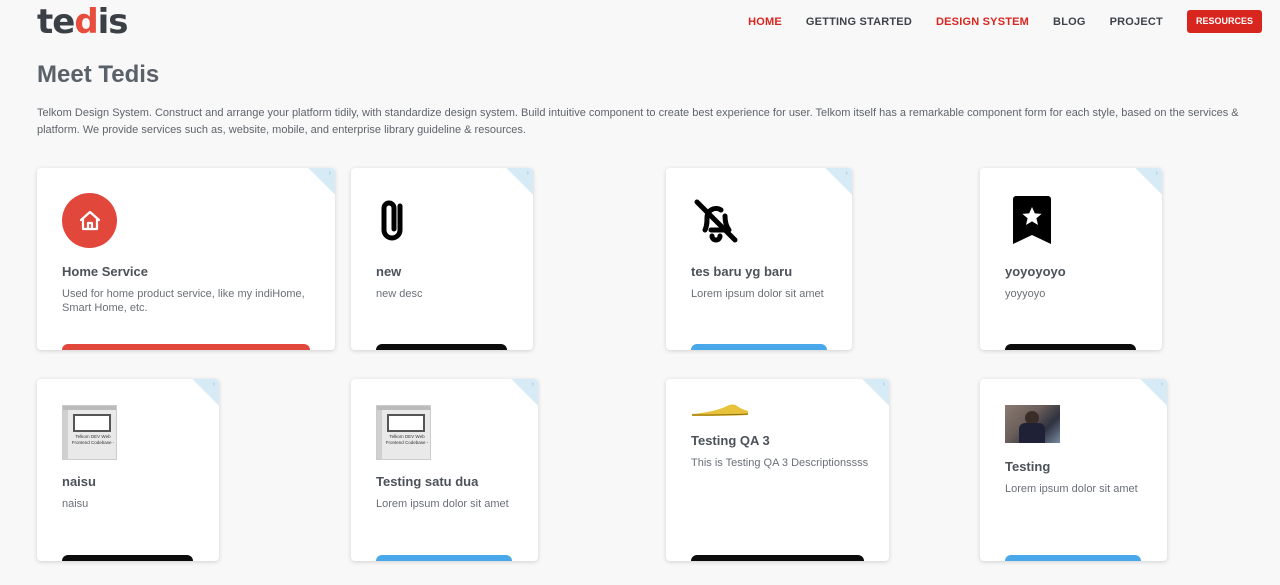 This screenshot has width=1280, height=585. I want to click on card-description: This is Testing QA 3 Descriptionssss, so click(780, 463).